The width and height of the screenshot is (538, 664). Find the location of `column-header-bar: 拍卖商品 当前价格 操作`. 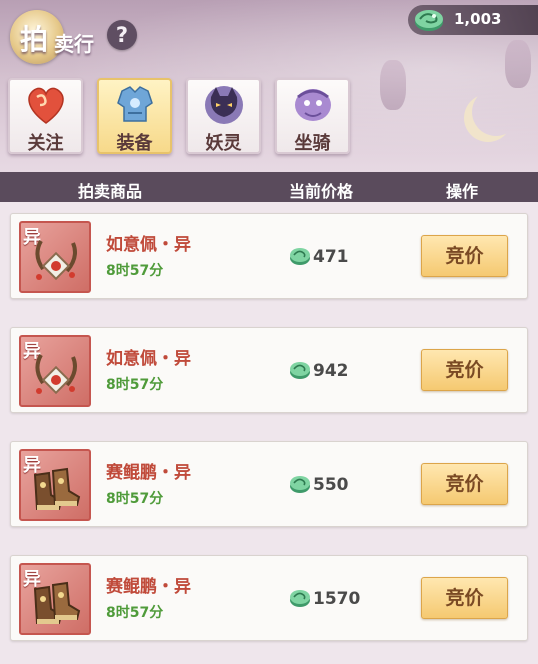

column-header-bar: 拍卖商品 当前价格 操作 is located at coordinates (269, 187).